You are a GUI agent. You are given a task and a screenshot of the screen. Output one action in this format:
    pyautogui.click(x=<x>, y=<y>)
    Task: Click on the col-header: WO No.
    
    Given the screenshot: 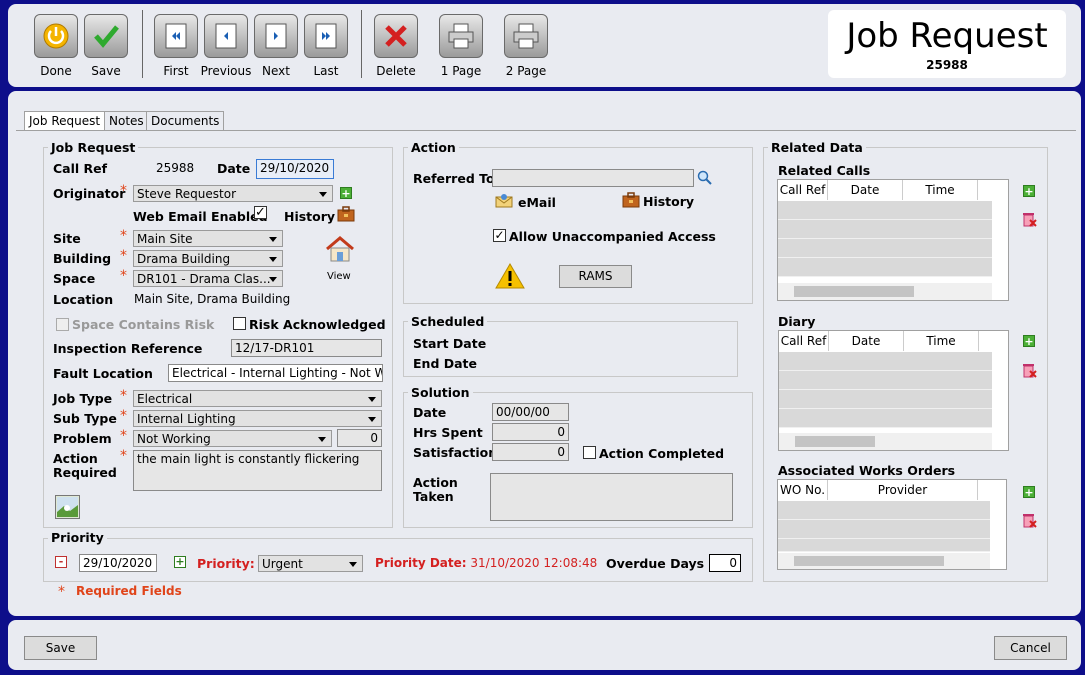 What is the action you would take?
    pyautogui.click(x=803, y=490)
    